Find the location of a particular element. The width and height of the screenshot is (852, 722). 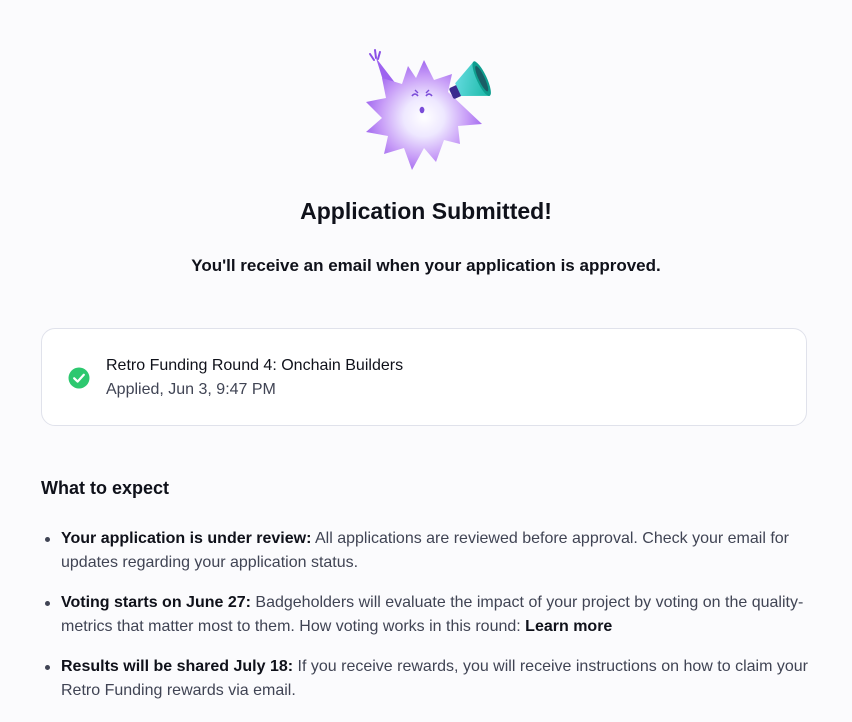

funding-round-name: Retro Funding Round 4: Onchain Builders is located at coordinates (255, 365).